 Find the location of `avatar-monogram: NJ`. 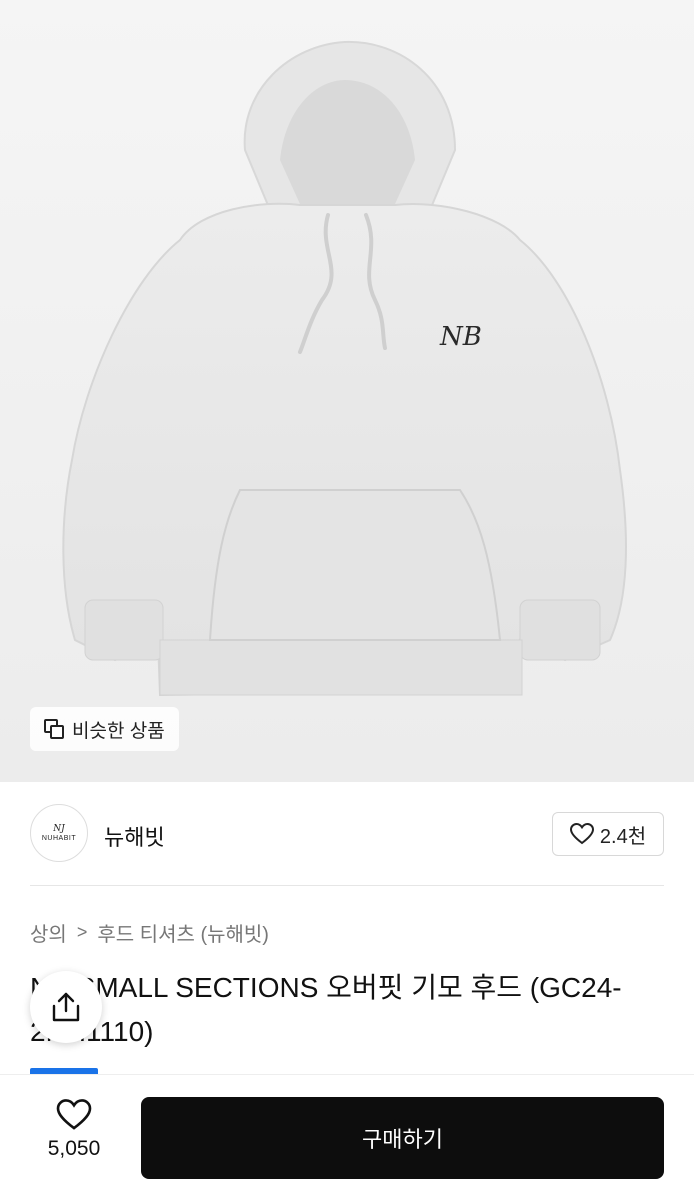

avatar-monogram: NJ is located at coordinates (59, 829).